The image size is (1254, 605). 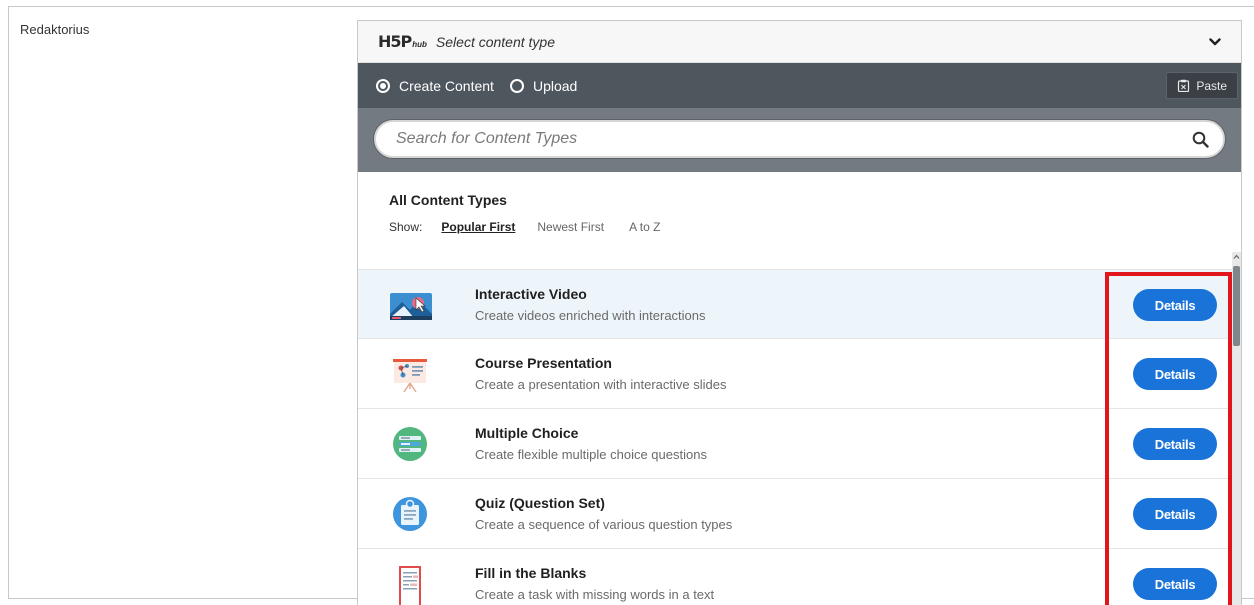 What do you see at coordinates (395, 41) in the screenshot?
I see `logo-text: H5P` at bounding box center [395, 41].